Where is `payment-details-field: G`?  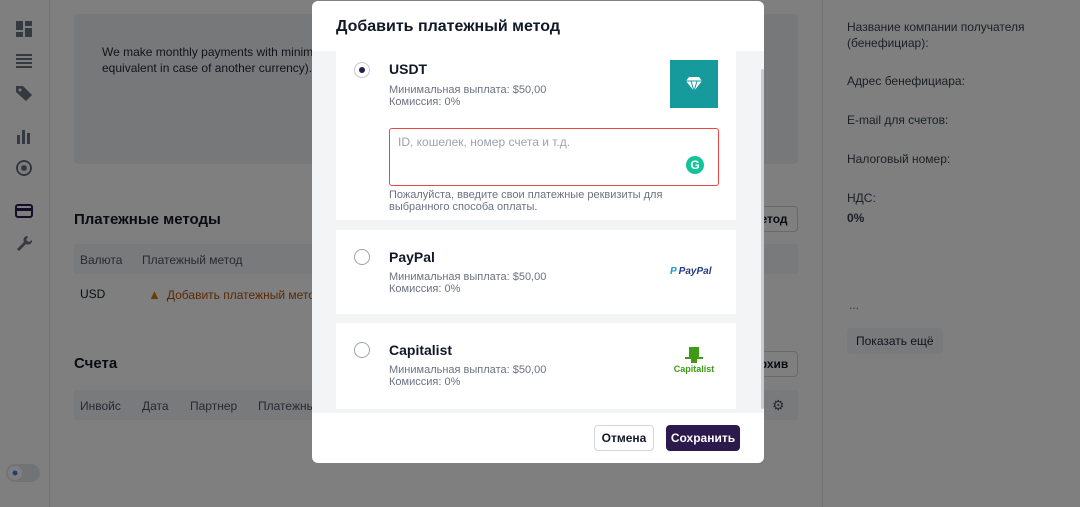
payment-details-field: G is located at coordinates (554, 157).